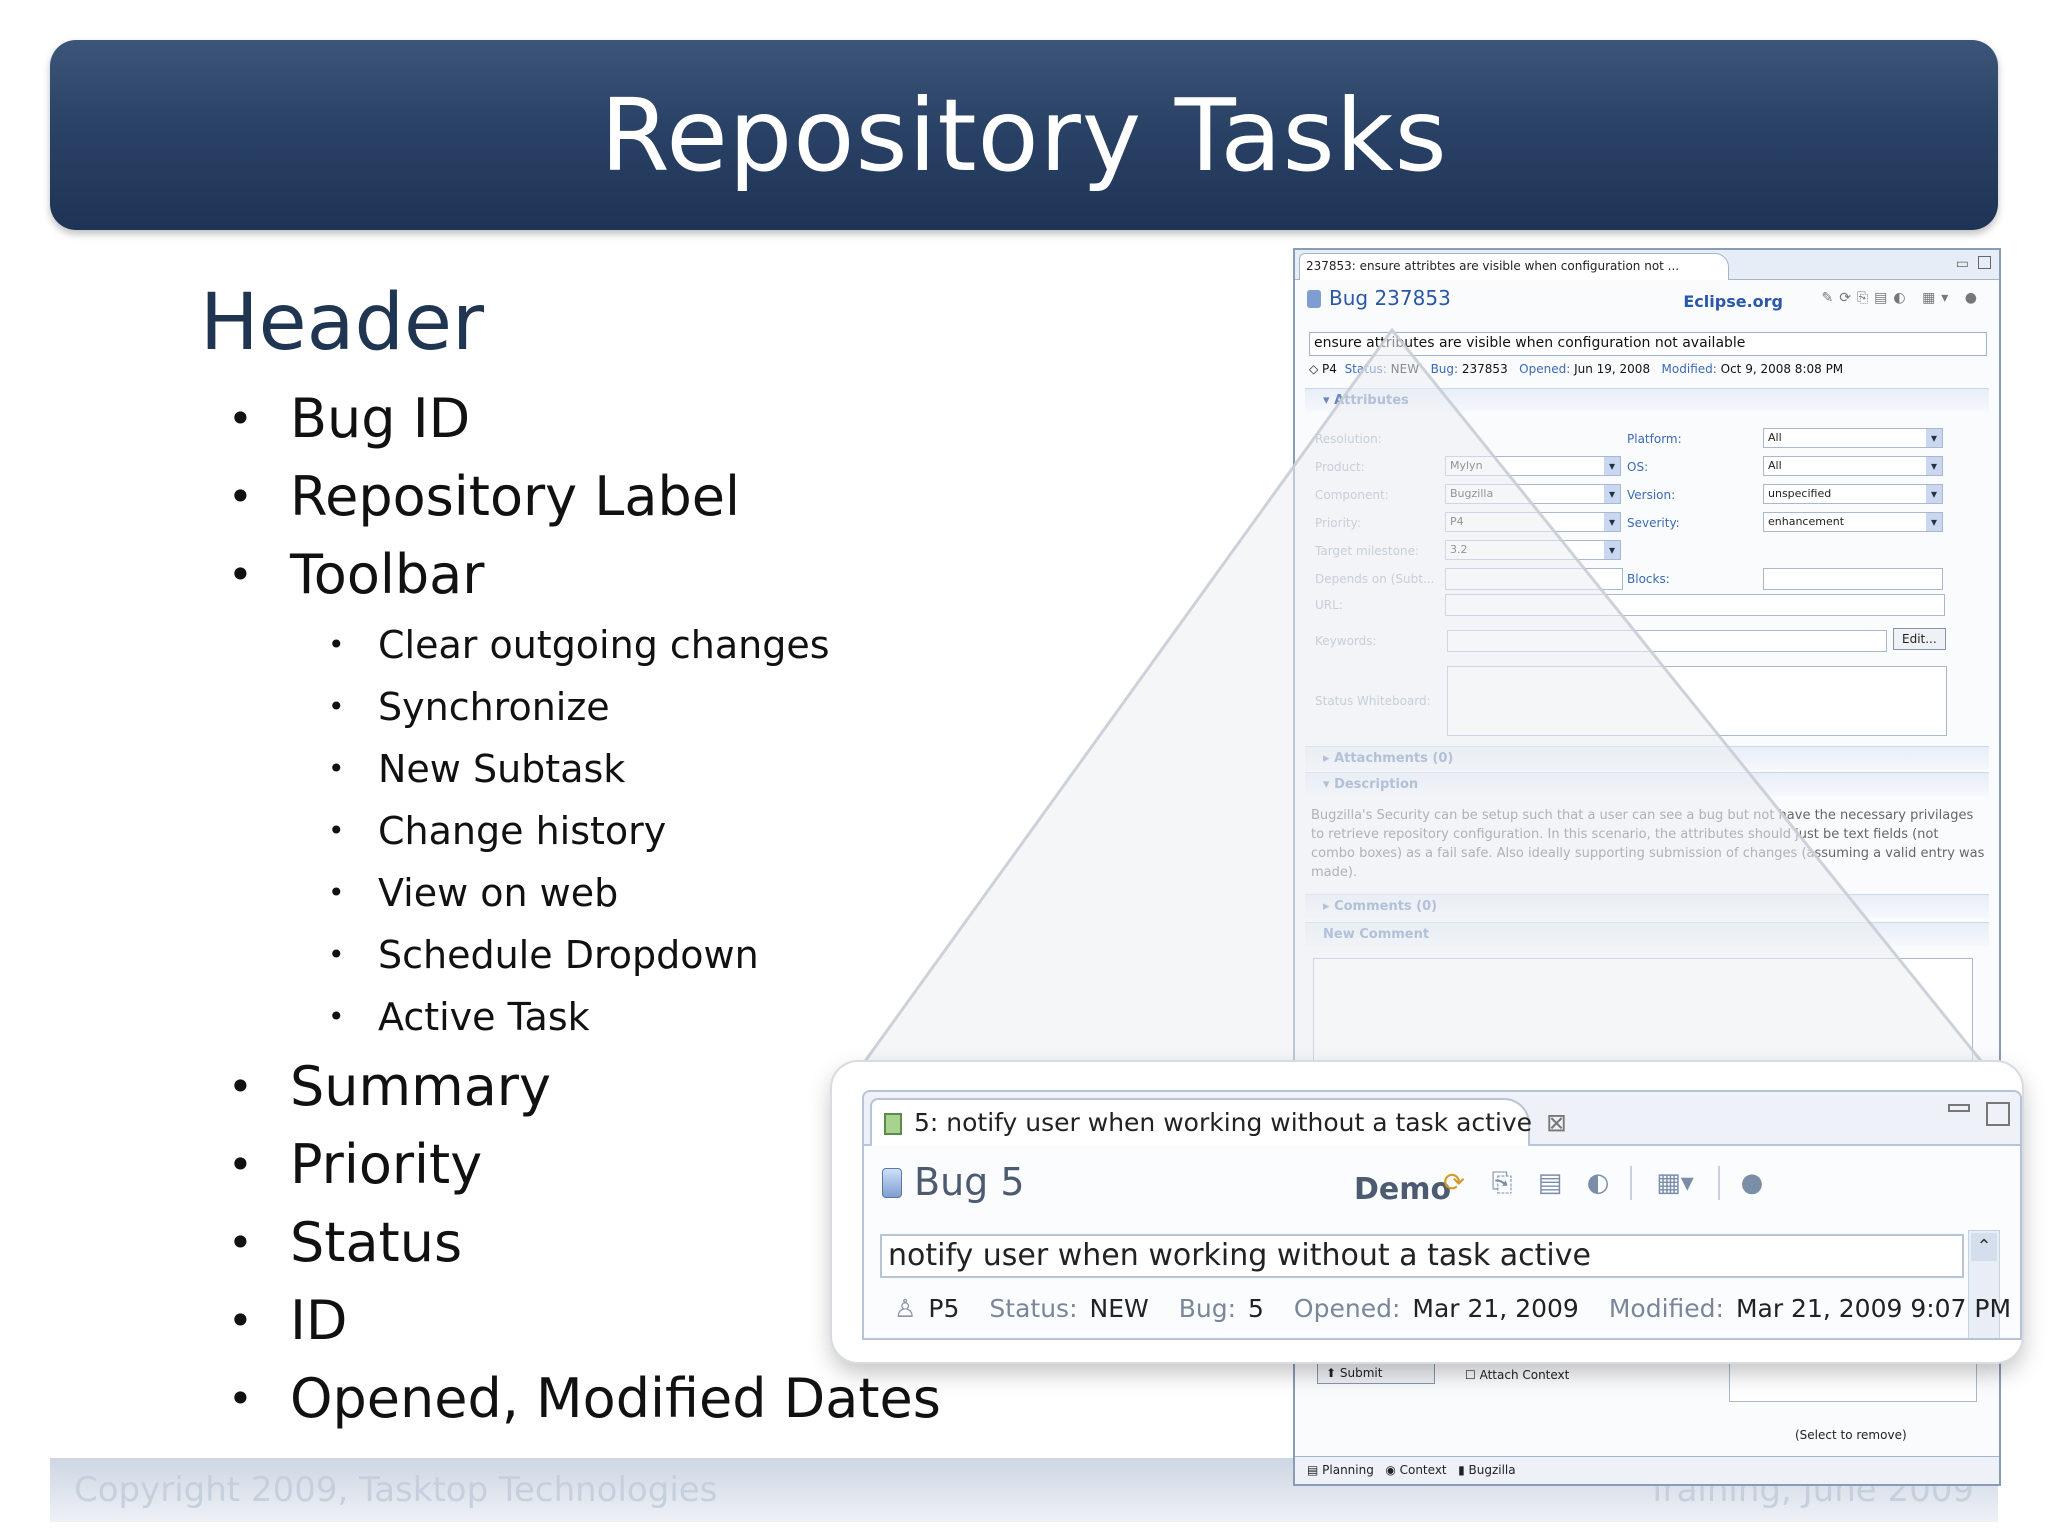 The width and height of the screenshot is (2048, 1536). Describe the element at coordinates (1403, 1189) in the screenshot. I see `repository-label: Demo` at that location.